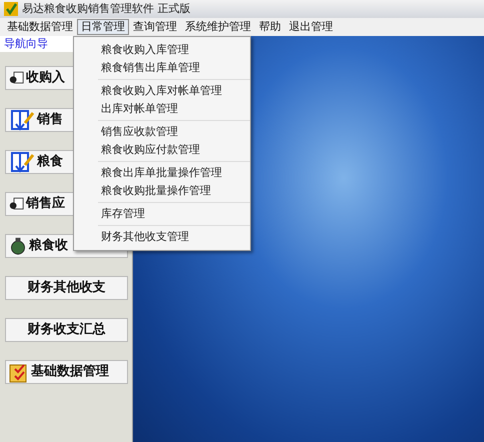 This screenshot has height=442, width=484. I want to click on menu-item: 帮助, so click(270, 27).